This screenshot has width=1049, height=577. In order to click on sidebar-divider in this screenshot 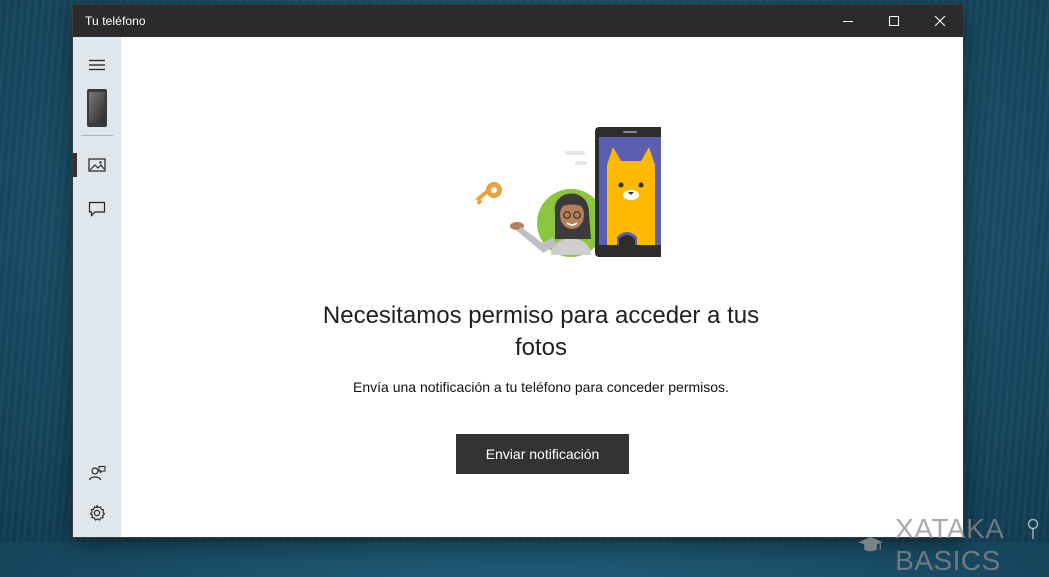, I will do `click(97, 135)`.